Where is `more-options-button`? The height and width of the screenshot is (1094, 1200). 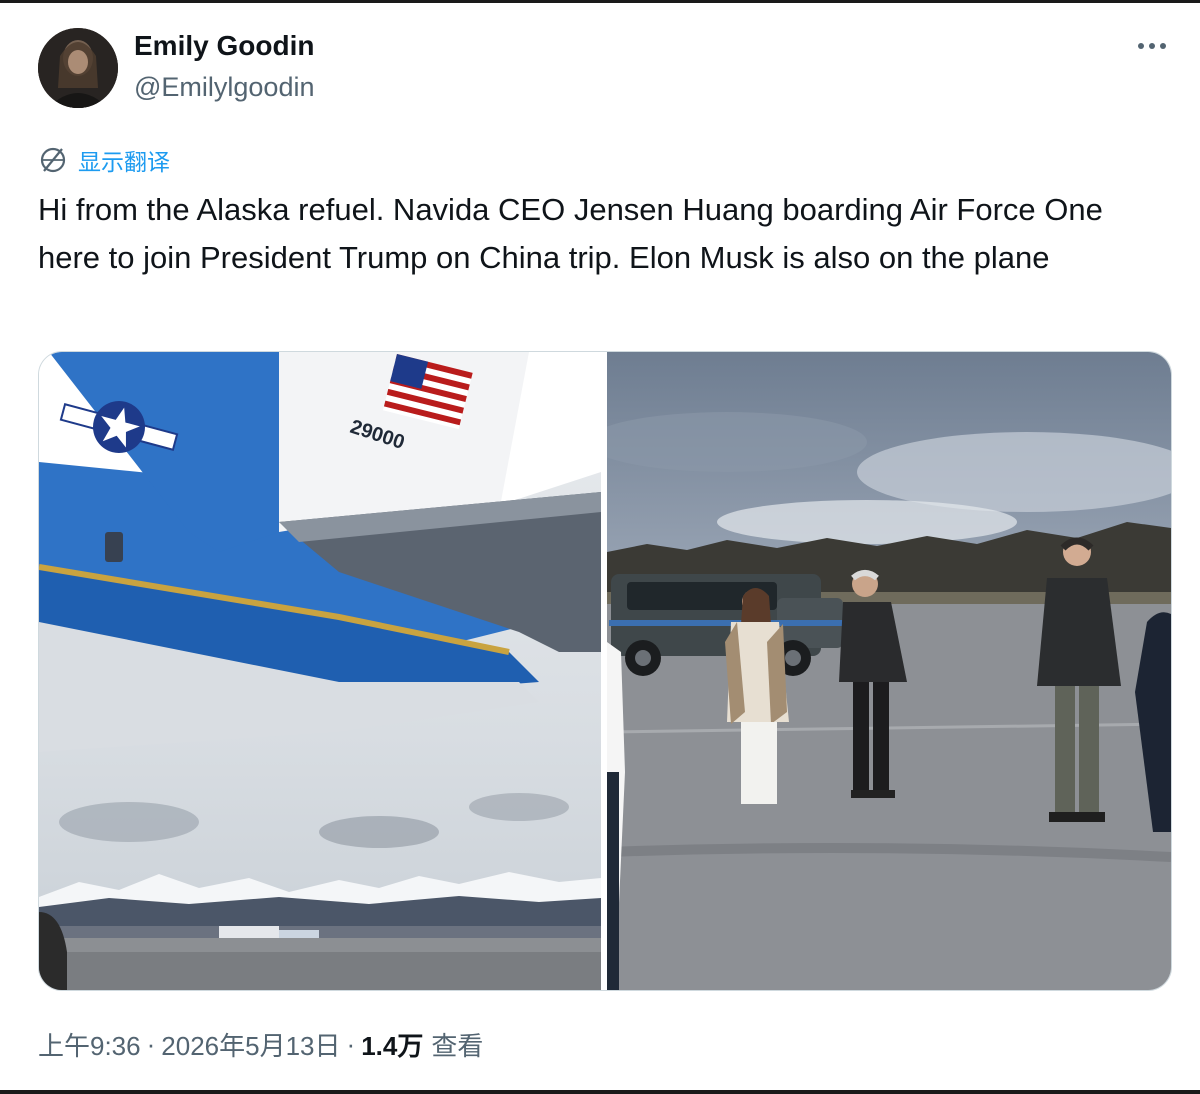
more-options-button is located at coordinates (1152, 46).